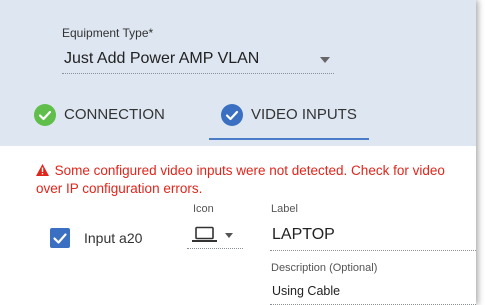 The height and width of the screenshot is (305, 485). I want to click on input-name: Input a20, so click(113, 238).